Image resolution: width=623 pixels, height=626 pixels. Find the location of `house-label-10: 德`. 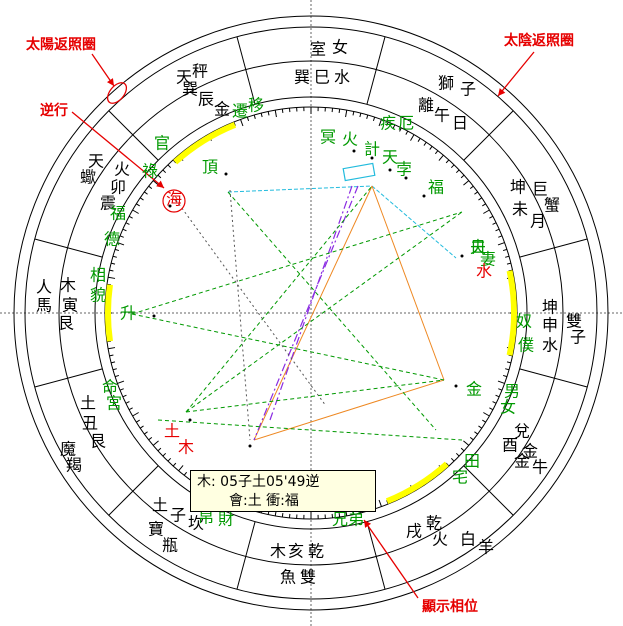

house-label-10: 德 is located at coordinates (112, 239).